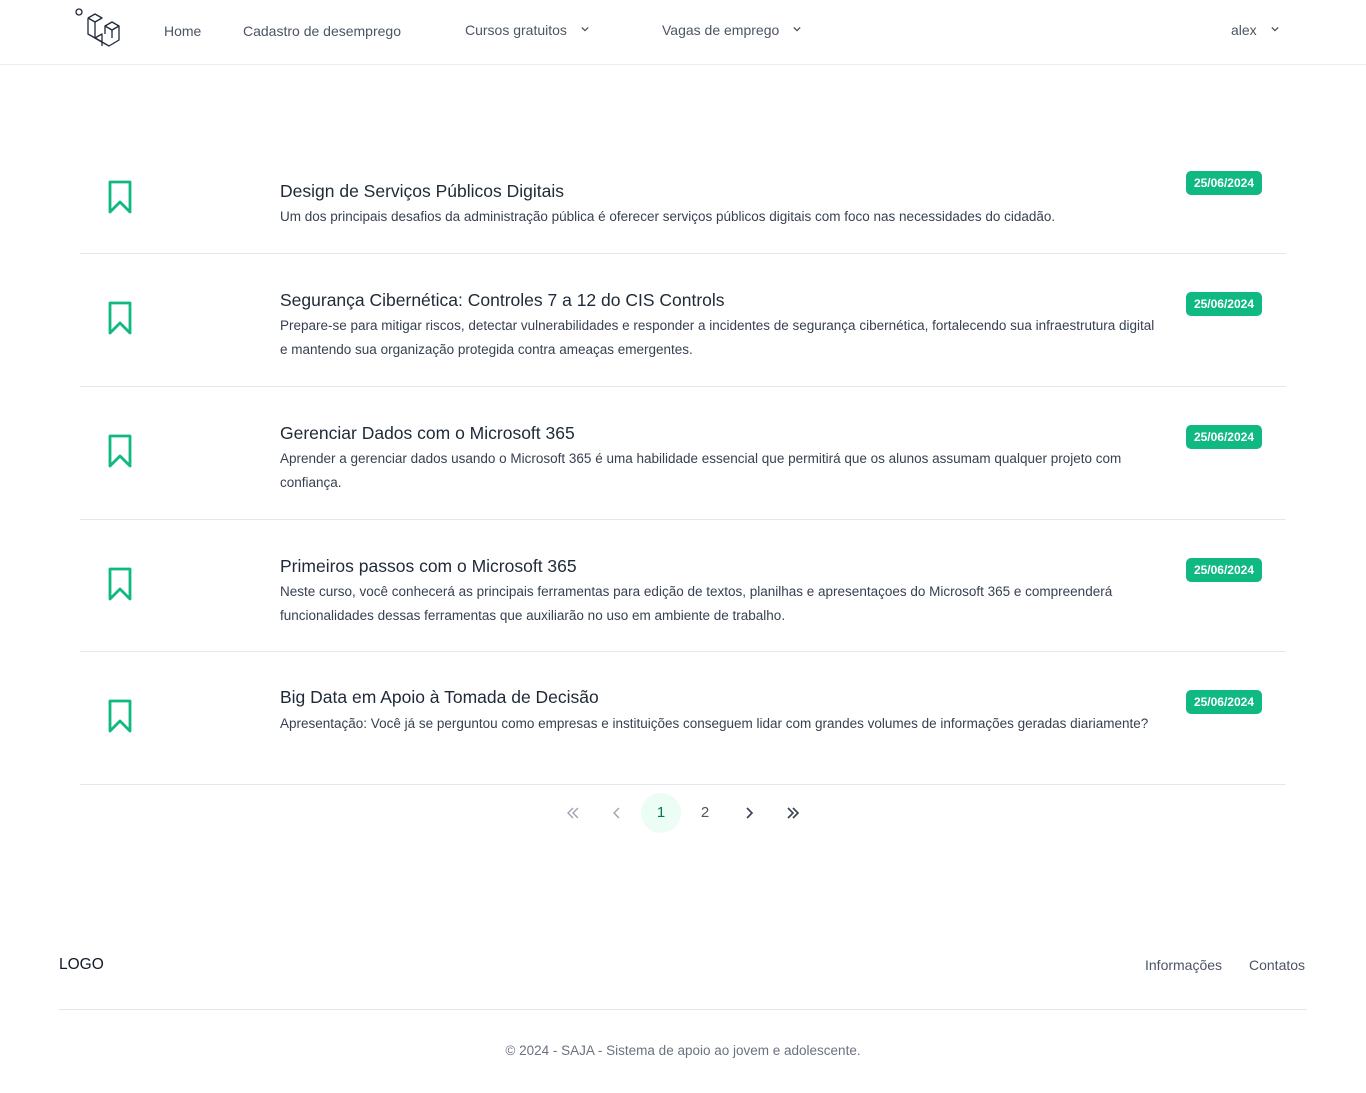  I want to click on page-1-button: 1, so click(661, 813).